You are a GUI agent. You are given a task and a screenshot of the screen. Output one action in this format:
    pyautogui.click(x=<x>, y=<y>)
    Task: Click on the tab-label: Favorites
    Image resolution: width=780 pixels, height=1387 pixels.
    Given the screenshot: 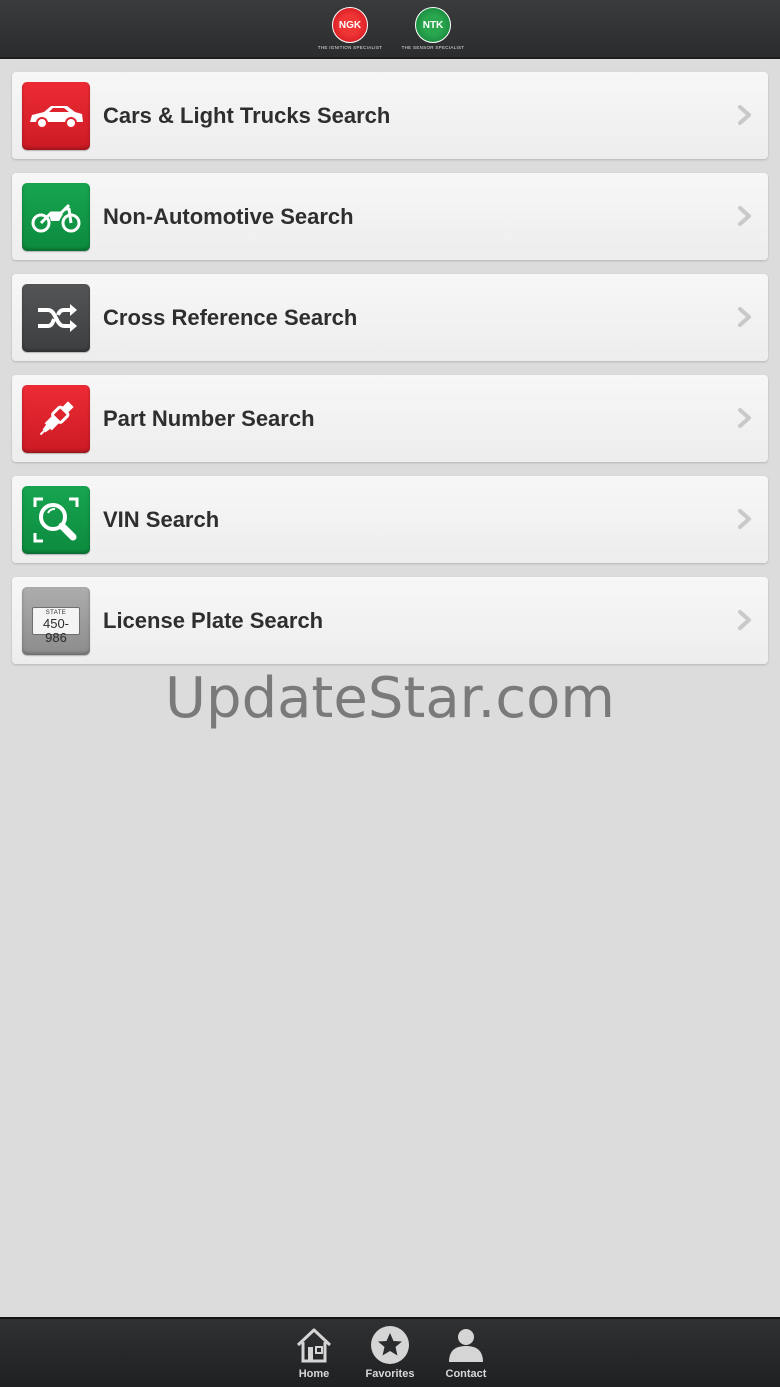 What is the action you would take?
    pyautogui.click(x=390, y=1374)
    